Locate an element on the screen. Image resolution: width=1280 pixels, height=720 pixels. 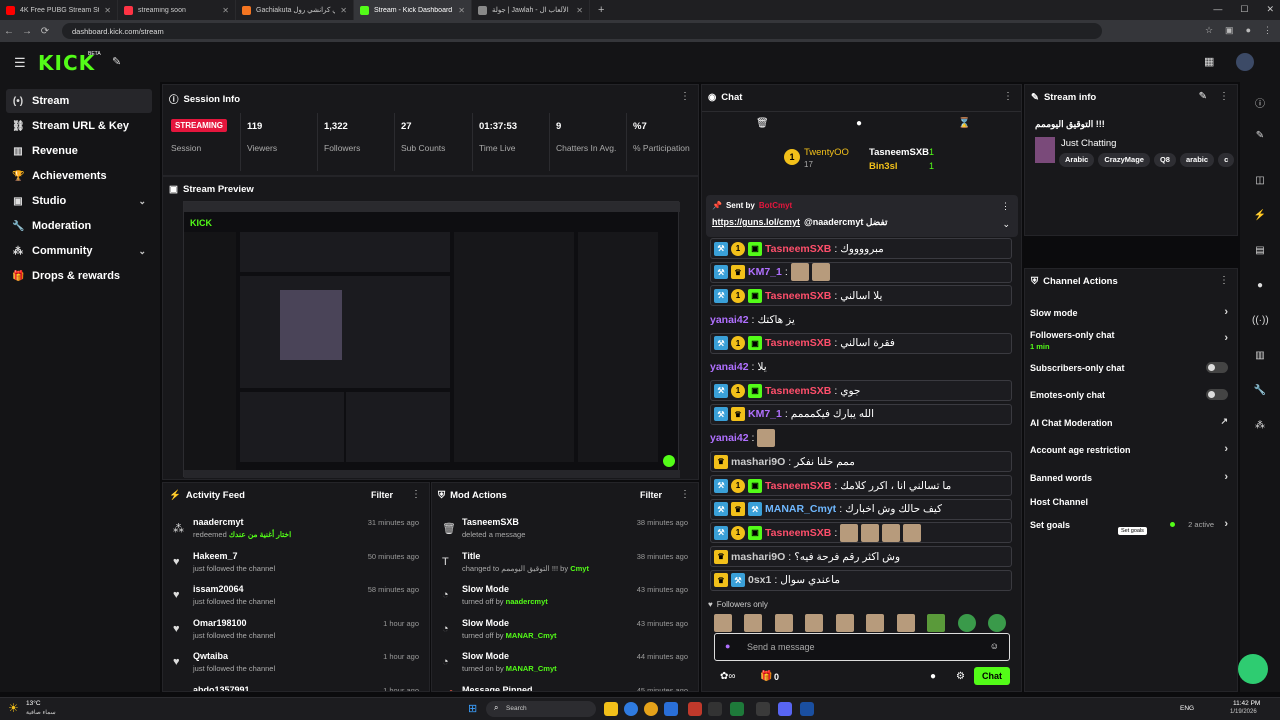
mod-action-by: MANAR_Cmyt is located at coordinates (531, 635).